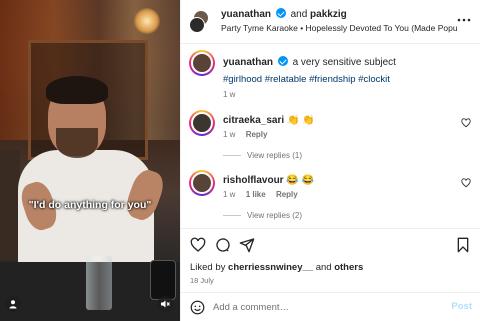 The height and width of the screenshot is (321, 480). What do you see at coordinates (323, 307) in the screenshot?
I see `add-comment-input` at bounding box center [323, 307].